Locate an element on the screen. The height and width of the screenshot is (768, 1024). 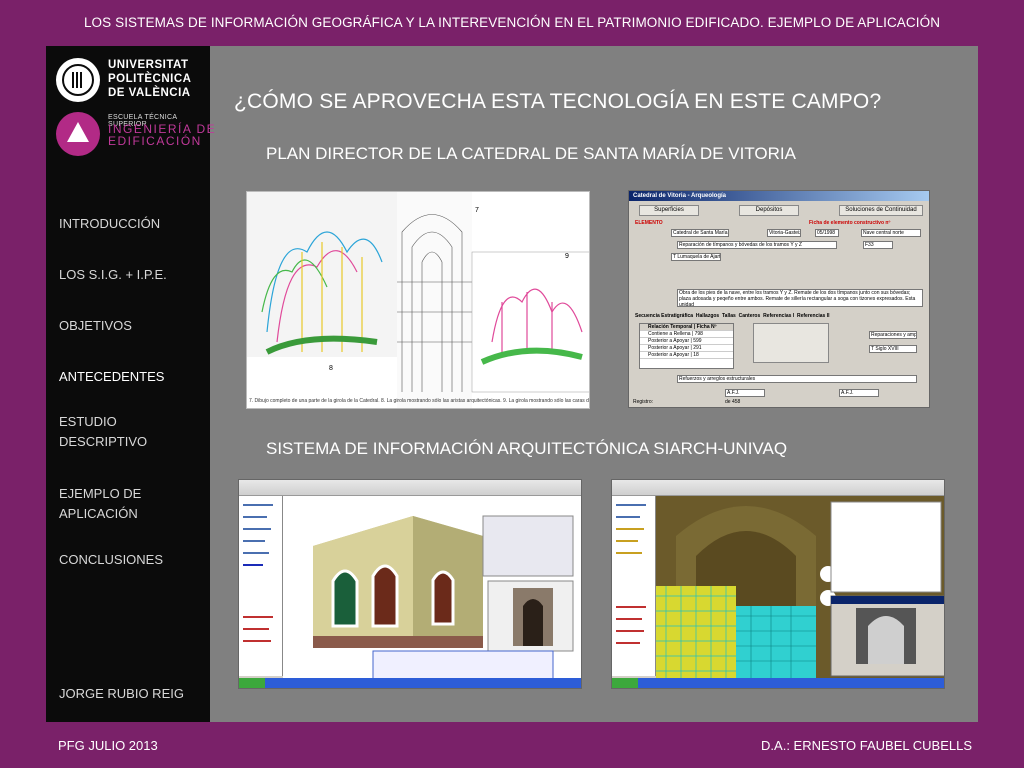
db-fecha-field: 05/1998 is located at coordinates (827, 233).